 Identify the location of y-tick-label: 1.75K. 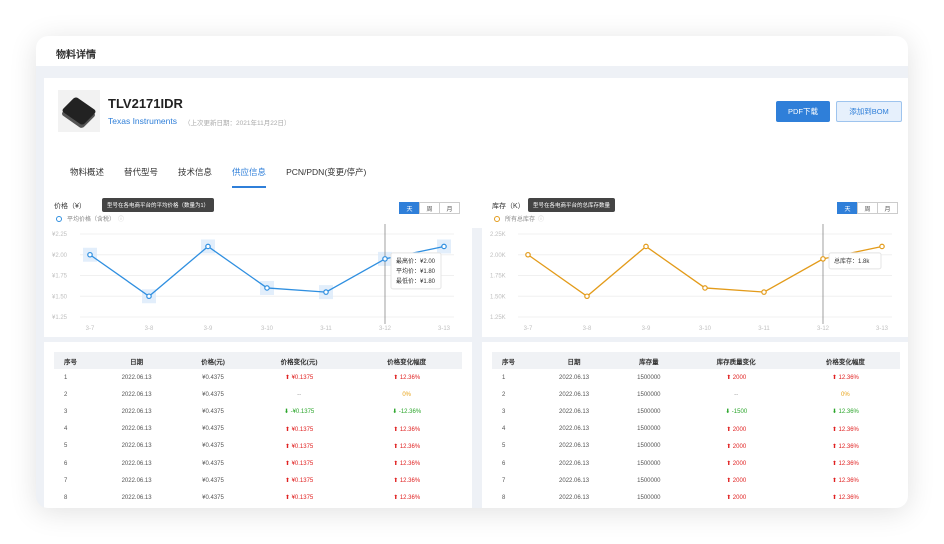
(498, 277).